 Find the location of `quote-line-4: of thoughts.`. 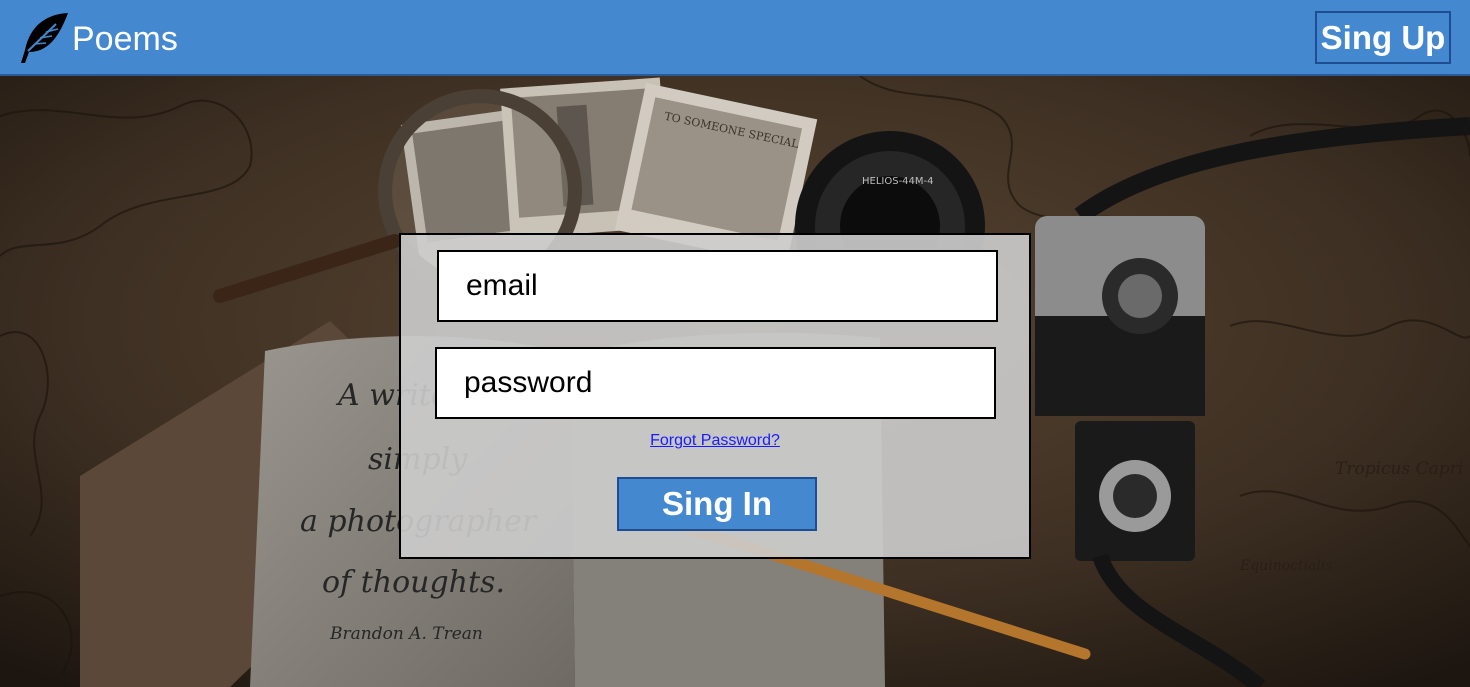

quote-line-4: of thoughts. is located at coordinates (413, 582).